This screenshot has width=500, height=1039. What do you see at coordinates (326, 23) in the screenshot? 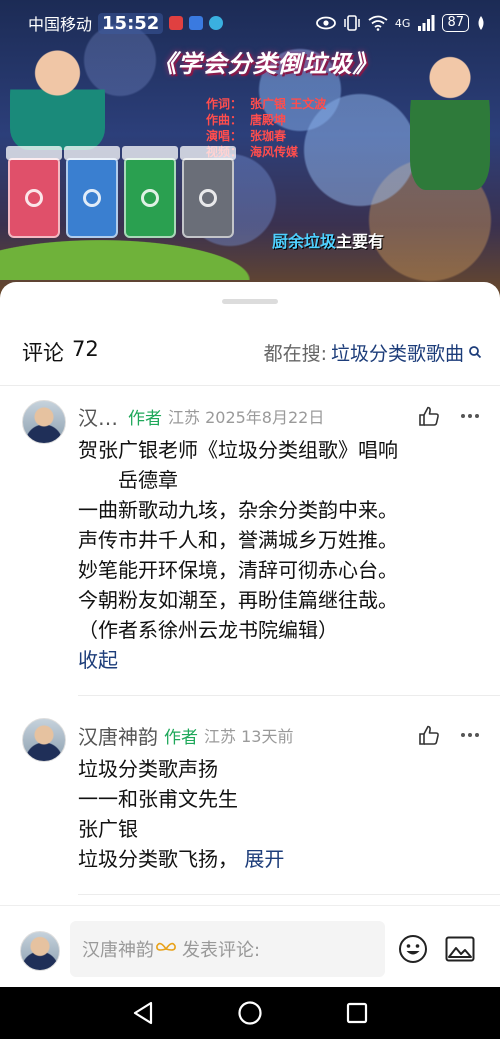
I see `eye-icon` at bounding box center [326, 23].